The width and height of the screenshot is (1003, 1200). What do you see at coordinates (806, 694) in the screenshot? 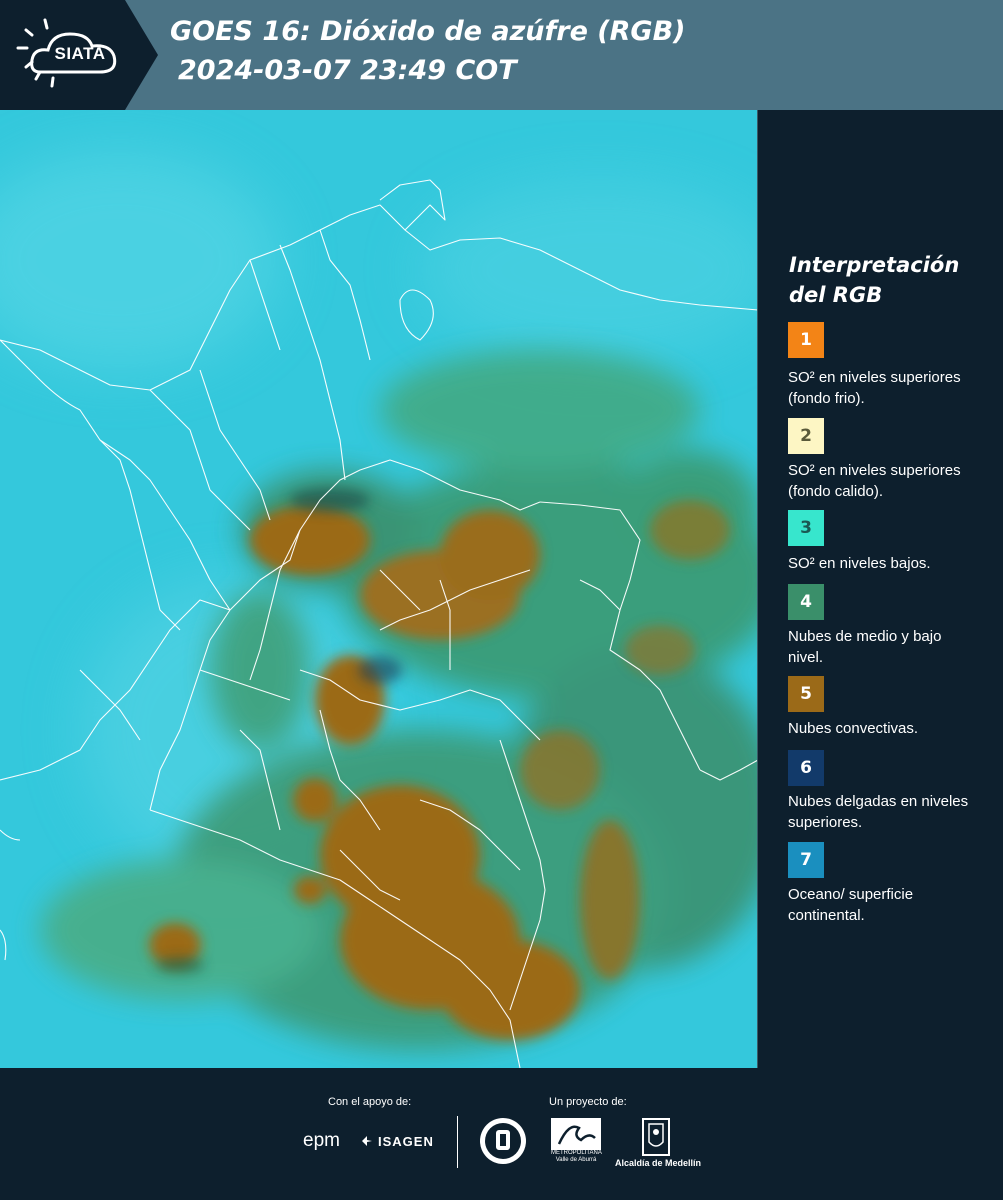
I see `legend-swatch-5: 5` at bounding box center [806, 694].